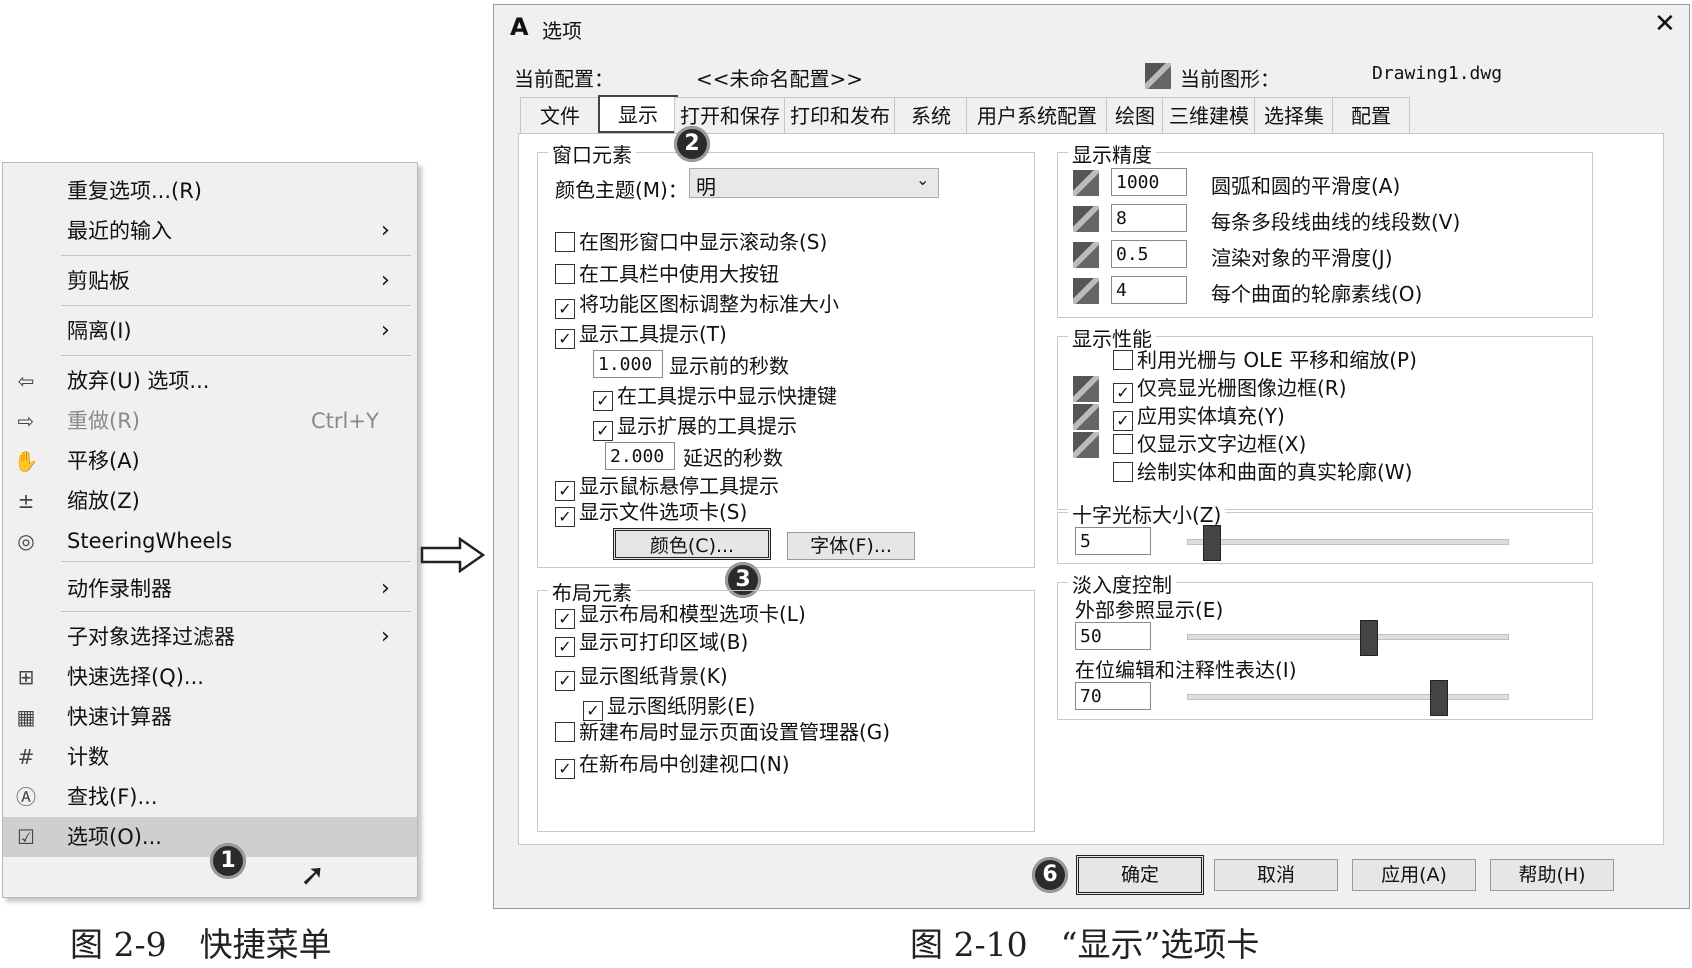 This screenshot has width=1692, height=968. I want to click on menu-item: 子对象选择过滤器 ›, so click(210, 637).